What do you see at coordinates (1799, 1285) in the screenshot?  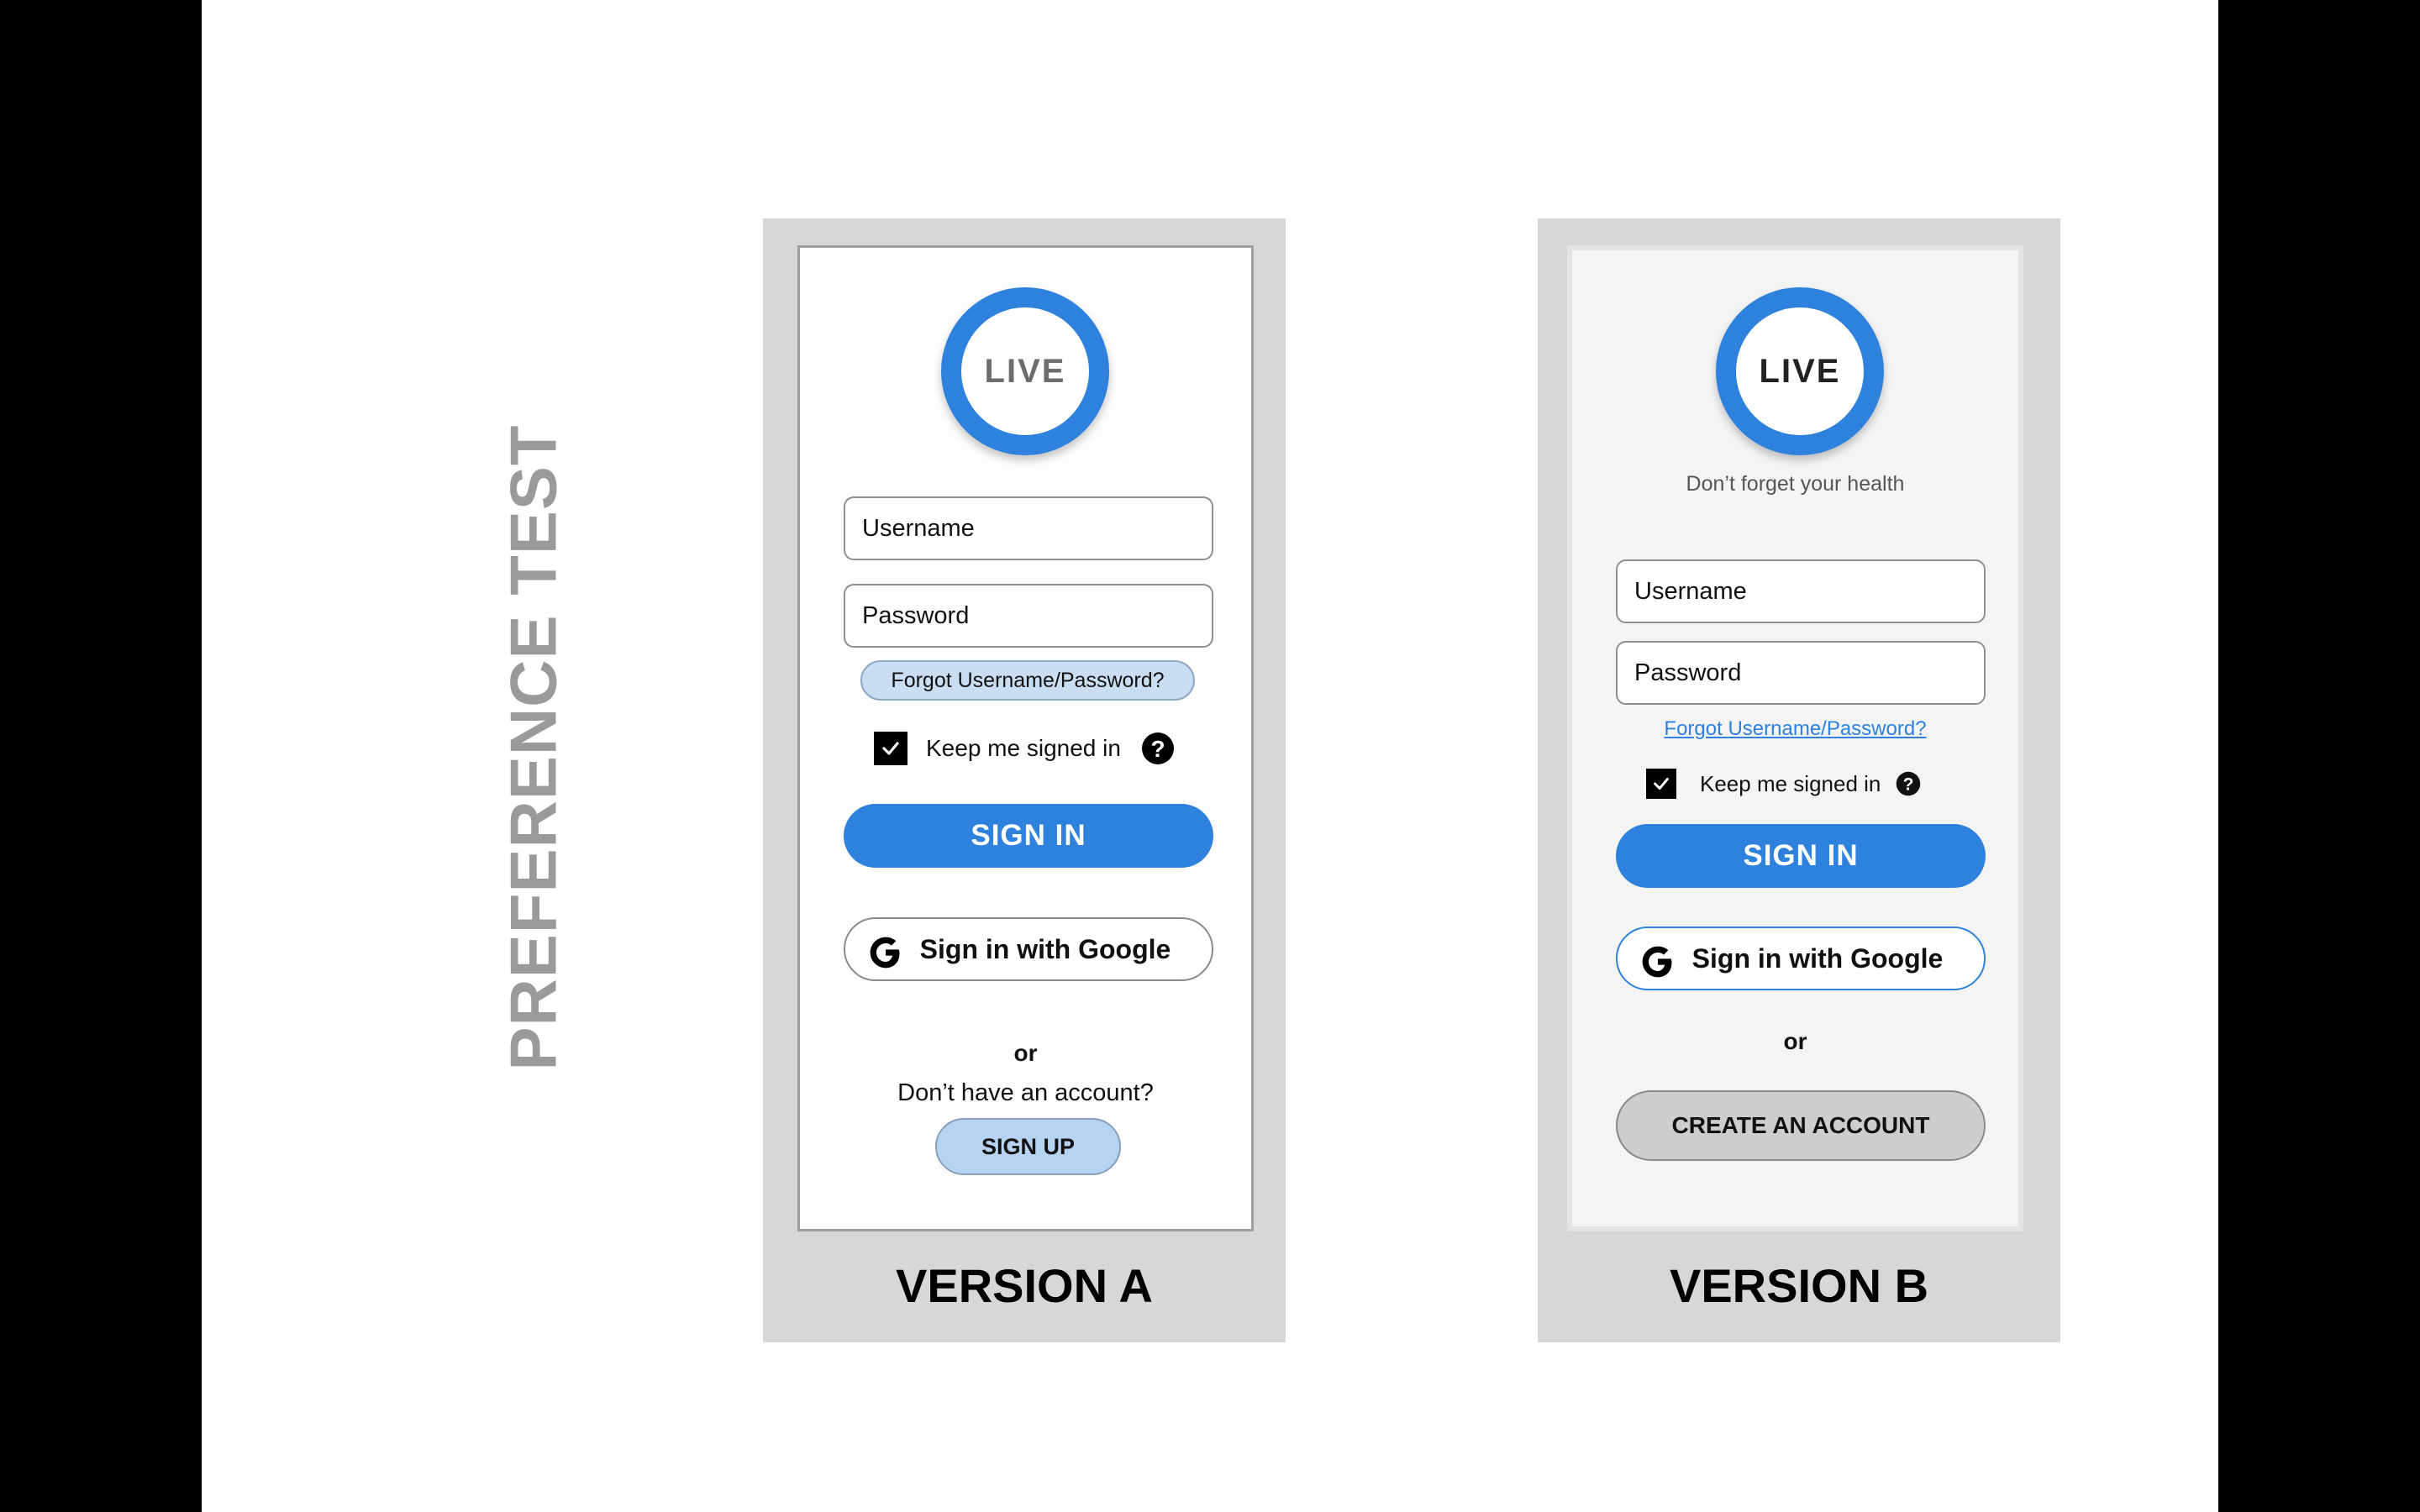 I see `version-b-label: VERSION B` at bounding box center [1799, 1285].